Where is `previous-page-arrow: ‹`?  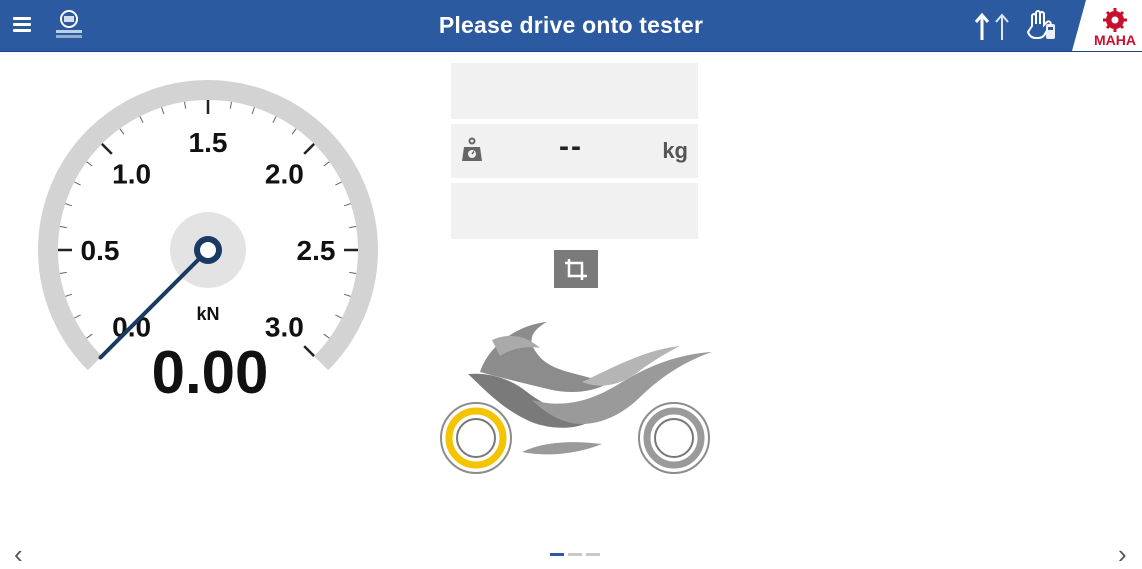
previous-page-arrow: ‹ is located at coordinates (18, 554).